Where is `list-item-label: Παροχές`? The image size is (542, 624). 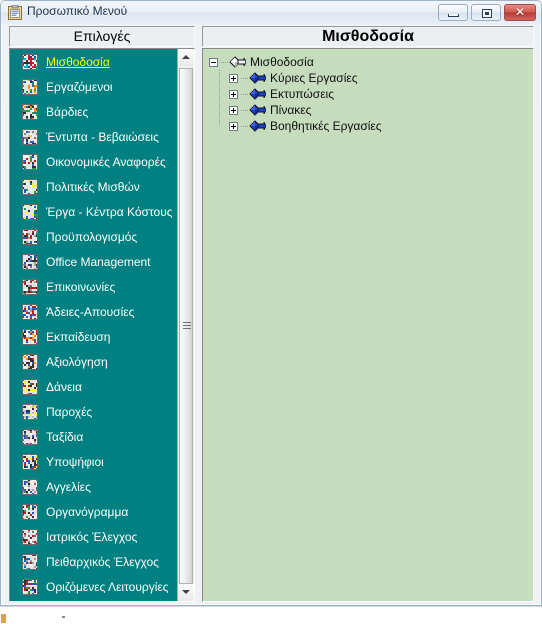 list-item-label: Παροχές is located at coordinates (69, 411).